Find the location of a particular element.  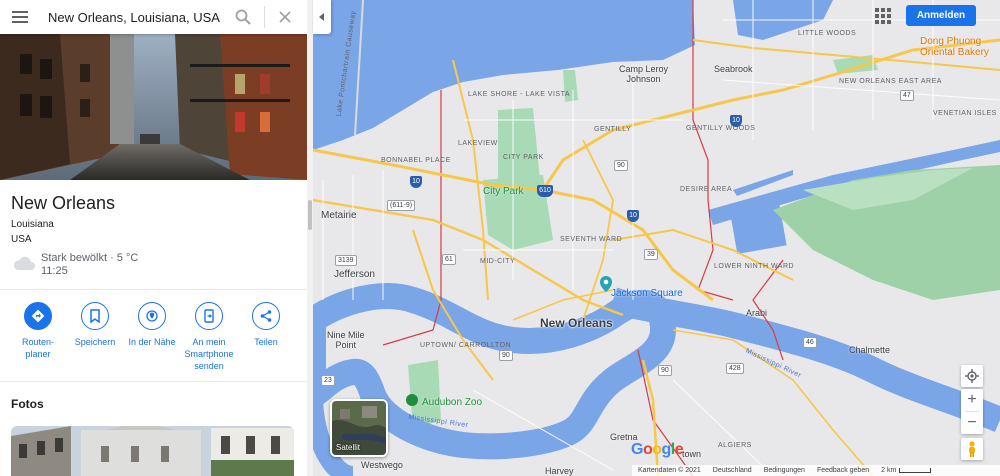

zoom-in-button: + is located at coordinates (972, 400).